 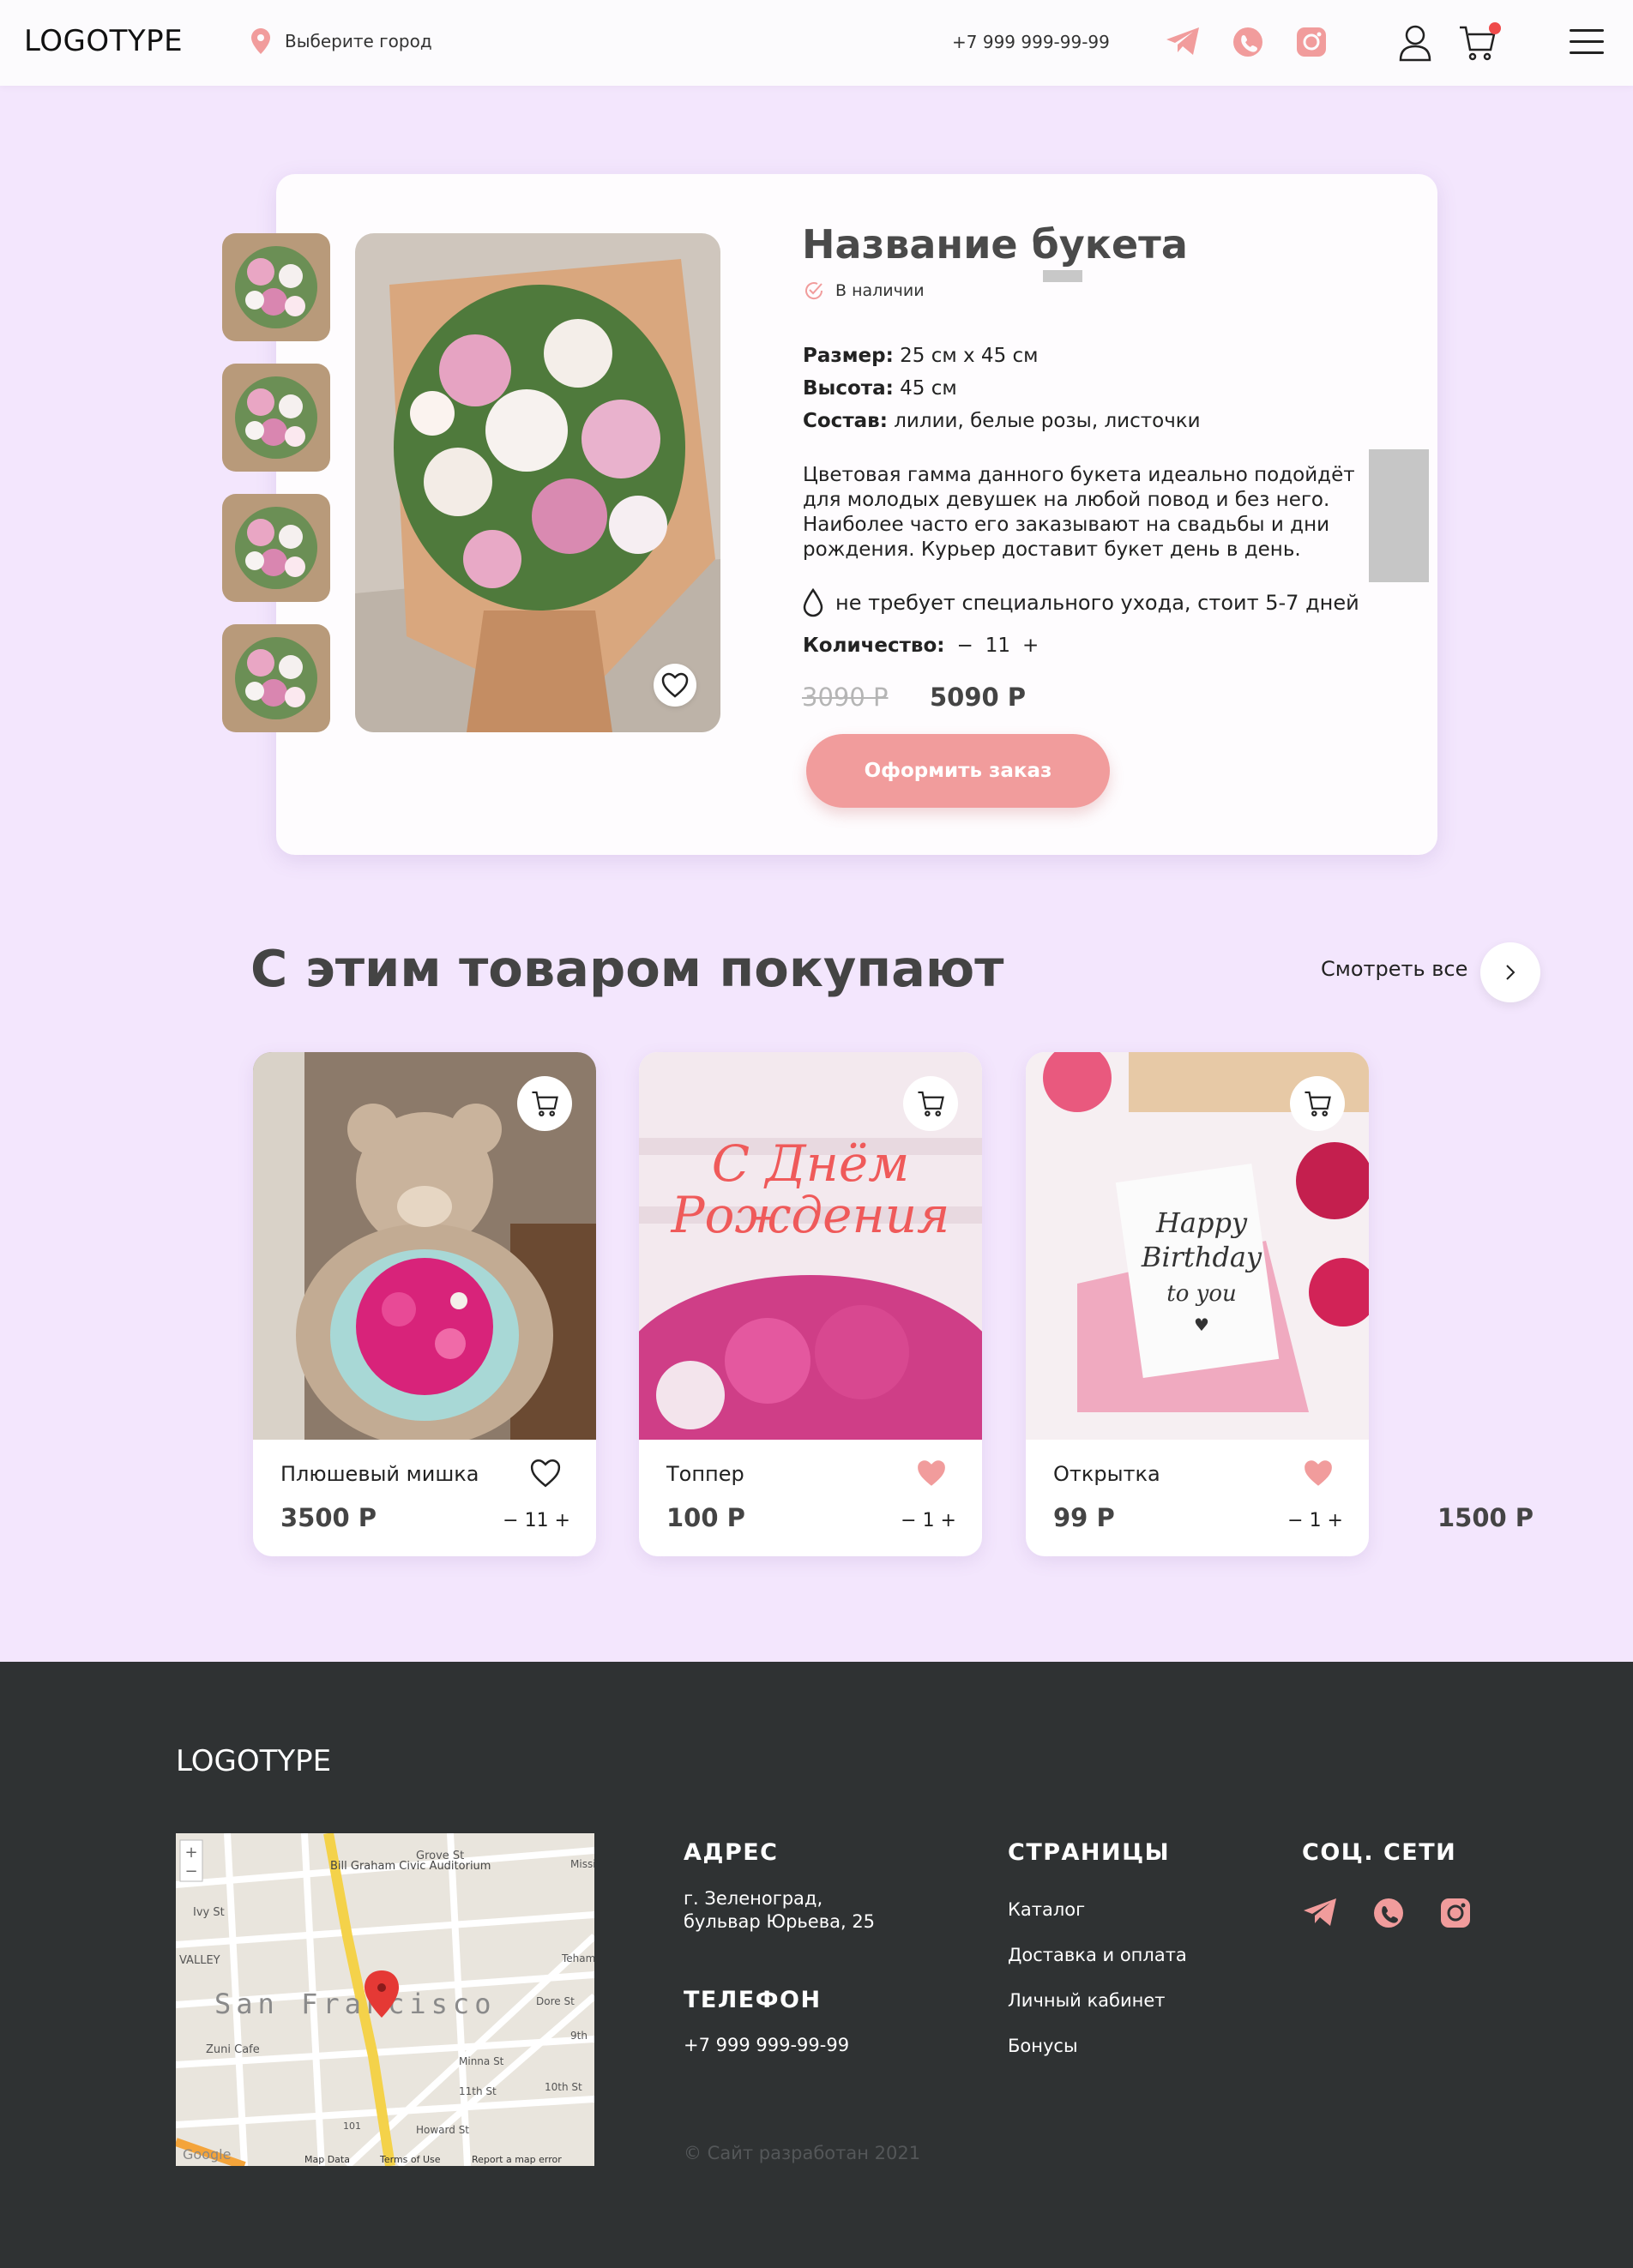 I want to click on footer-link-delivery: Доставка и оплата, so click(x=1097, y=1955).